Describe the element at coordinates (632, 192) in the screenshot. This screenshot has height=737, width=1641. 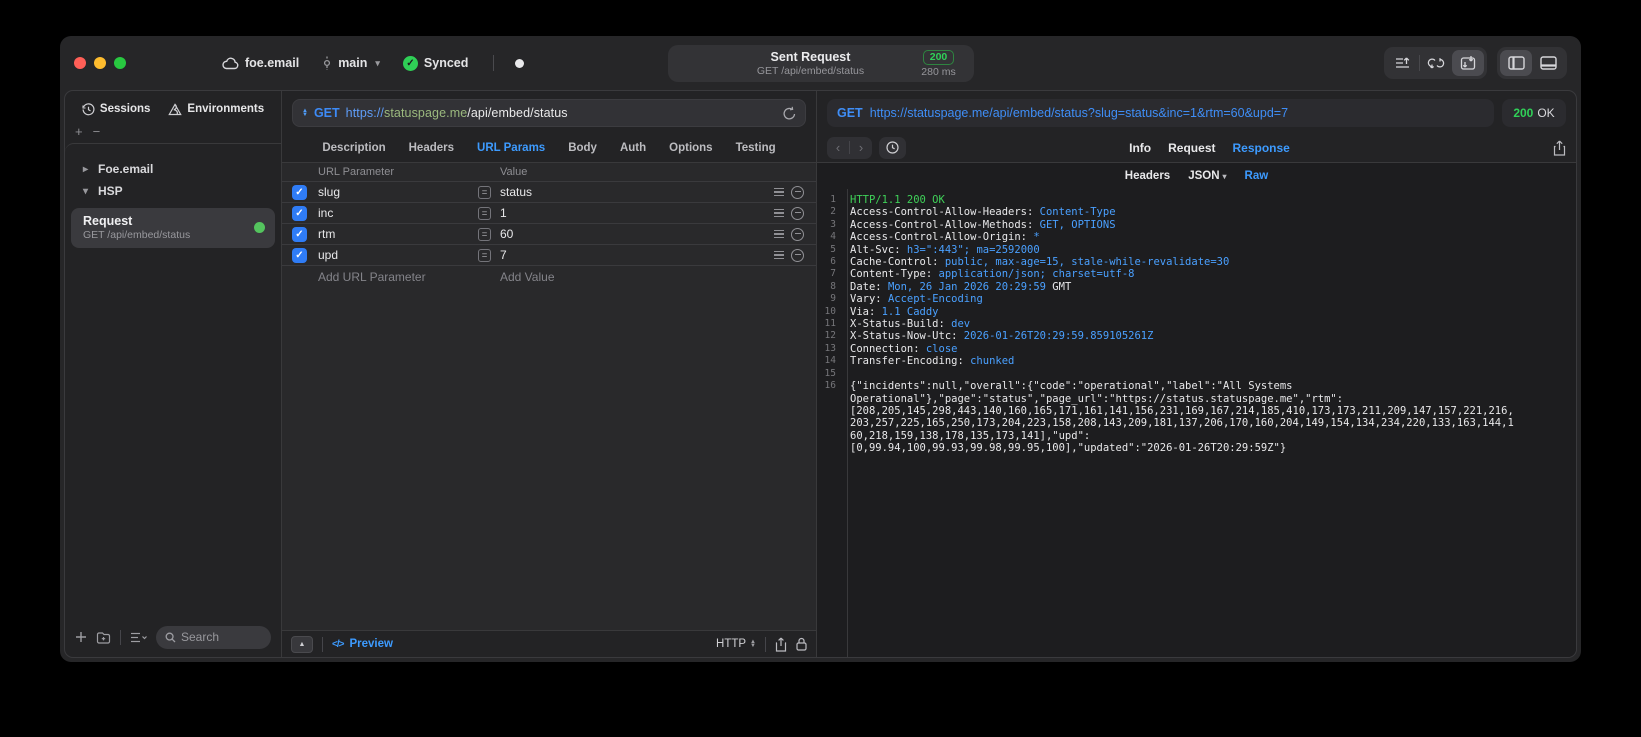
I see `param-value: status` at that location.